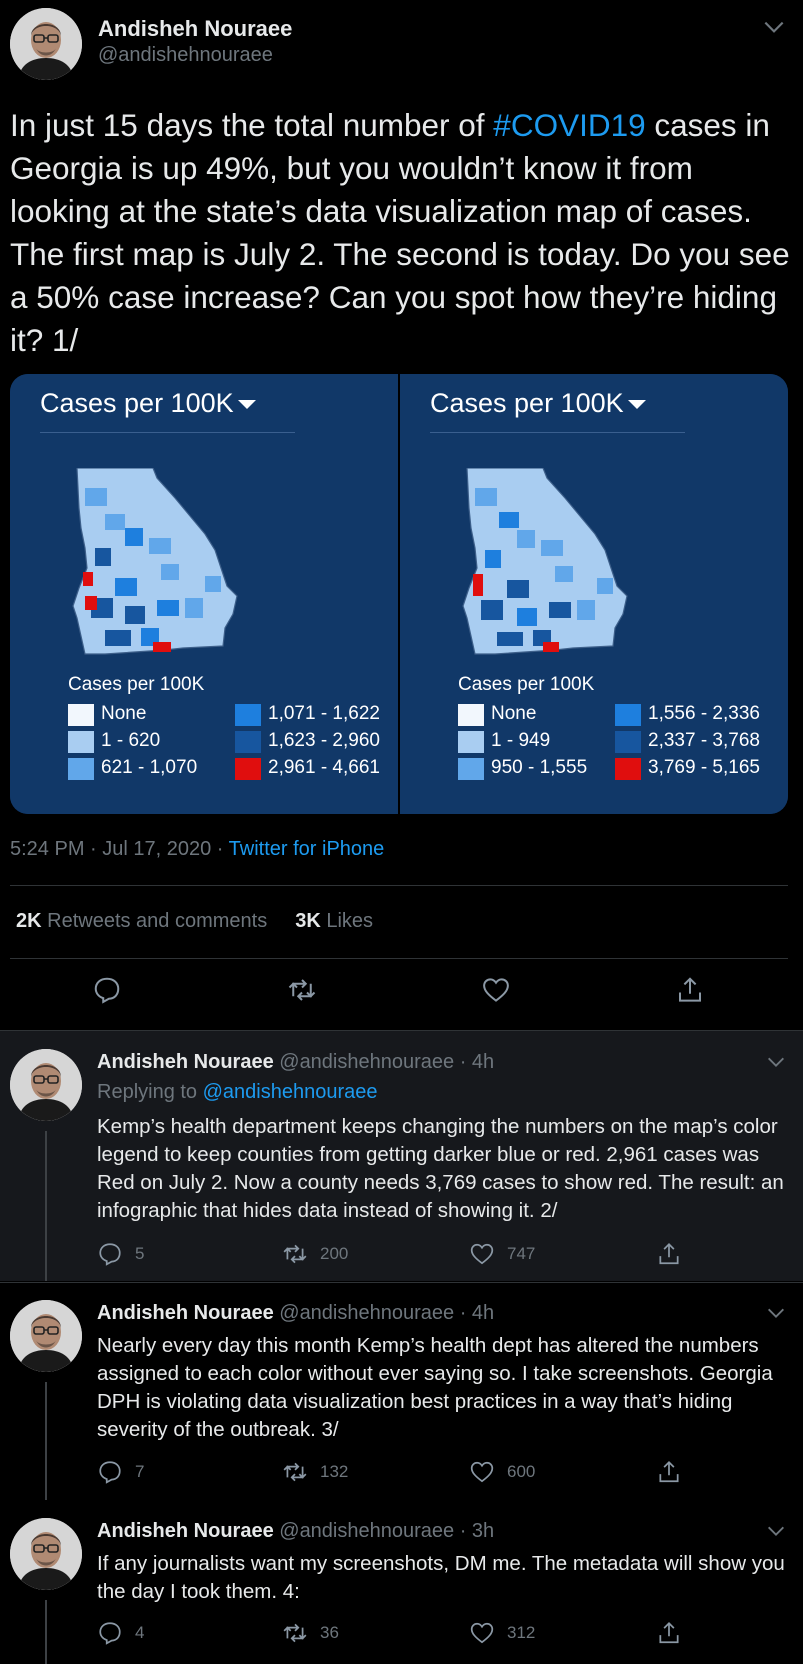 The height and width of the screenshot is (1664, 803). What do you see at coordinates (150, 1092) in the screenshot?
I see `replying-prefix: Replying to` at bounding box center [150, 1092].